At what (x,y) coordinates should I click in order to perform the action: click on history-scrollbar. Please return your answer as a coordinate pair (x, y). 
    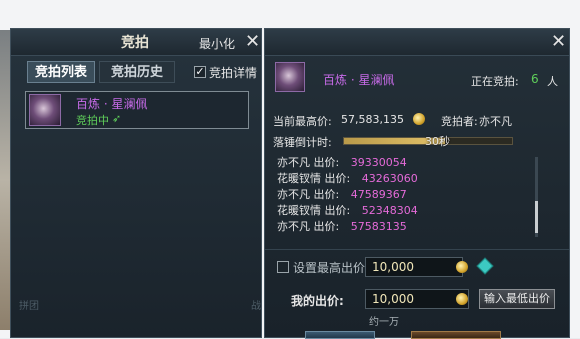
    Looking at the image, I should click on (536, 197).